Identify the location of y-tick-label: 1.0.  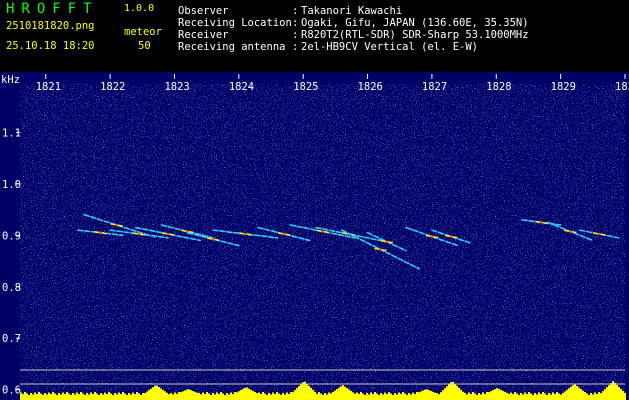
(11, 185).